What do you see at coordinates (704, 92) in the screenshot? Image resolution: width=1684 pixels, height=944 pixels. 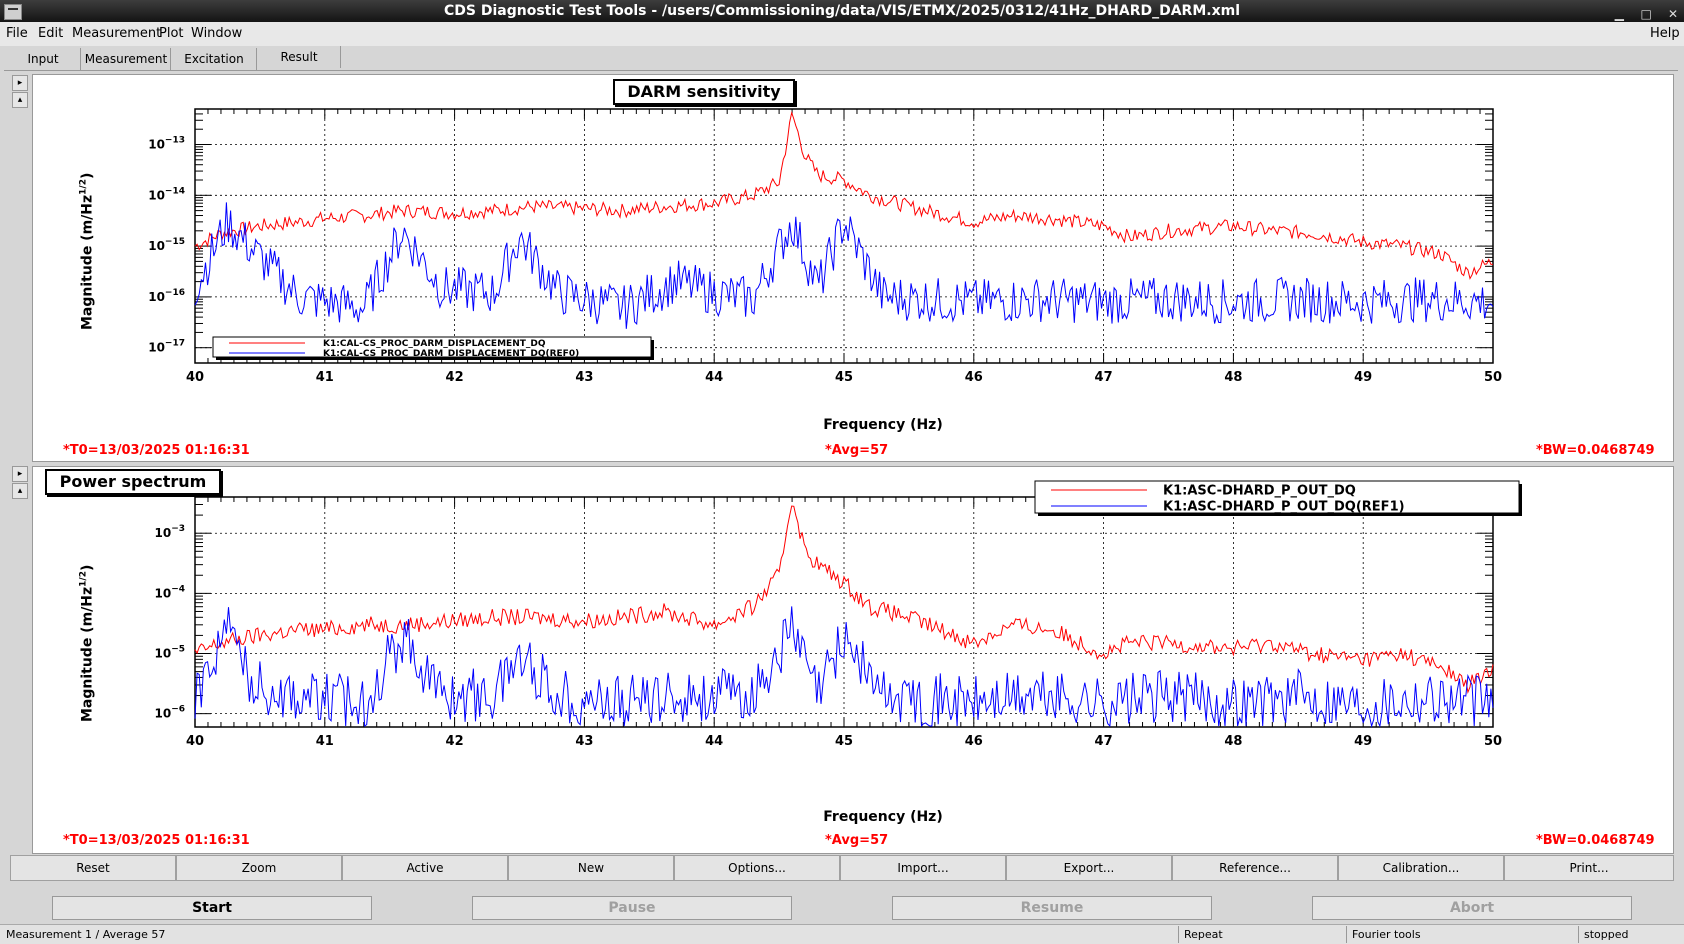 I see `plot-title: DARM sensitivity` at bounding box center [704, 92].